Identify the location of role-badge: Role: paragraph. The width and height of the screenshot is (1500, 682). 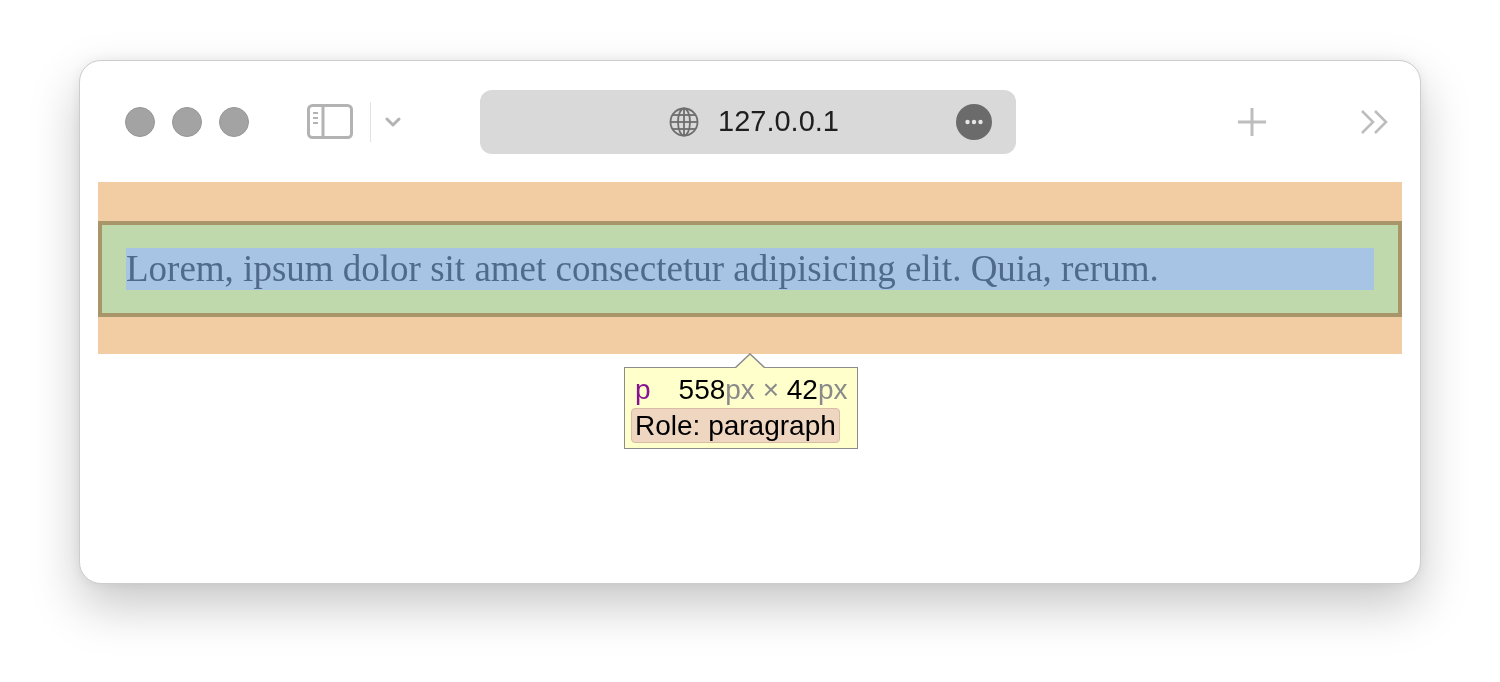
(735, 425).